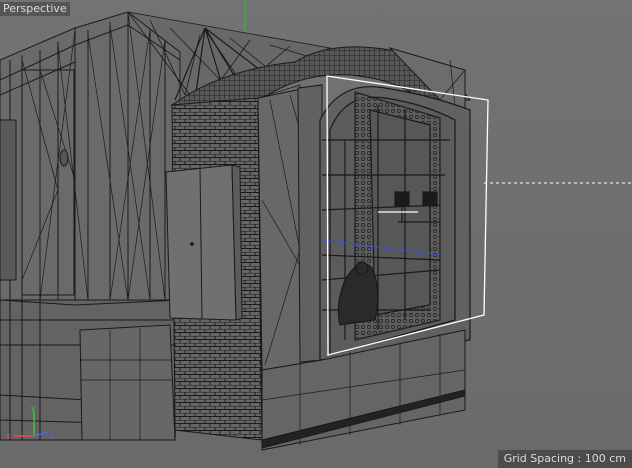 The height and width of the screenshot is (468, 632). Describe the element at coordinates (8, 436) in the screenshot. I see `svg-text: x` at that location.